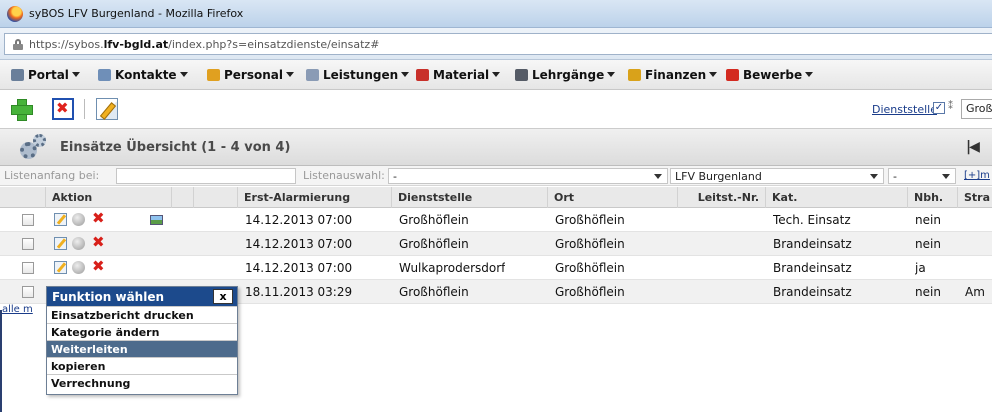 The height and width of the screenshot is (412, 992). What do you see at coordinates (142, 348) in the screenshot?
I see `popup-item-weiterleiten: Weiterleiten` at bounding box center [142, 348].